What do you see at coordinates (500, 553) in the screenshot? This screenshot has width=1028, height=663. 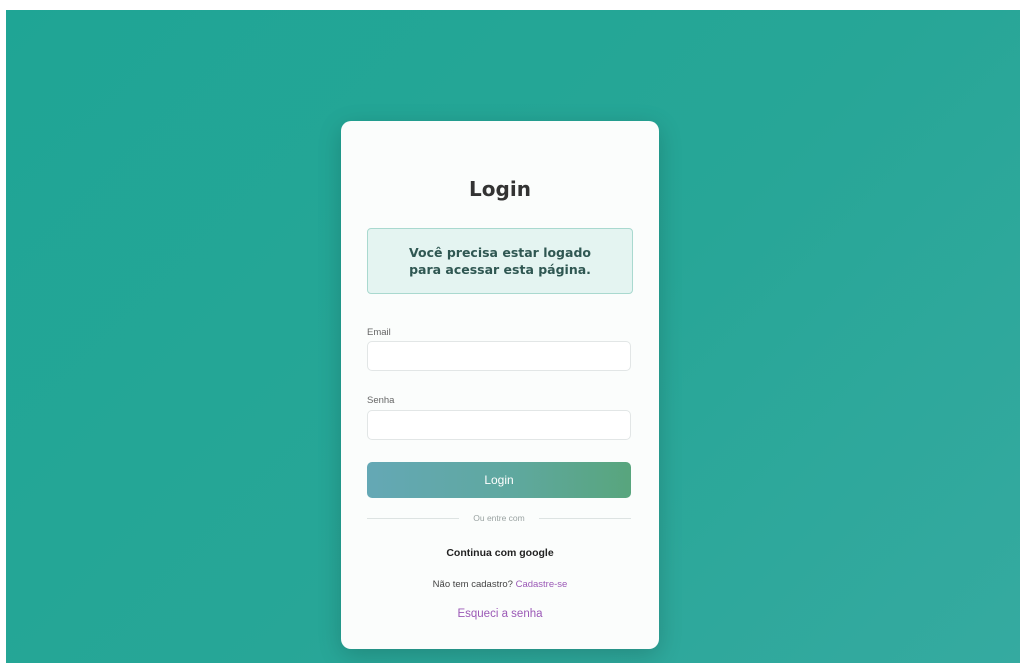 I see `google-login-button: Continua com google` at bounding box center [500, 553].